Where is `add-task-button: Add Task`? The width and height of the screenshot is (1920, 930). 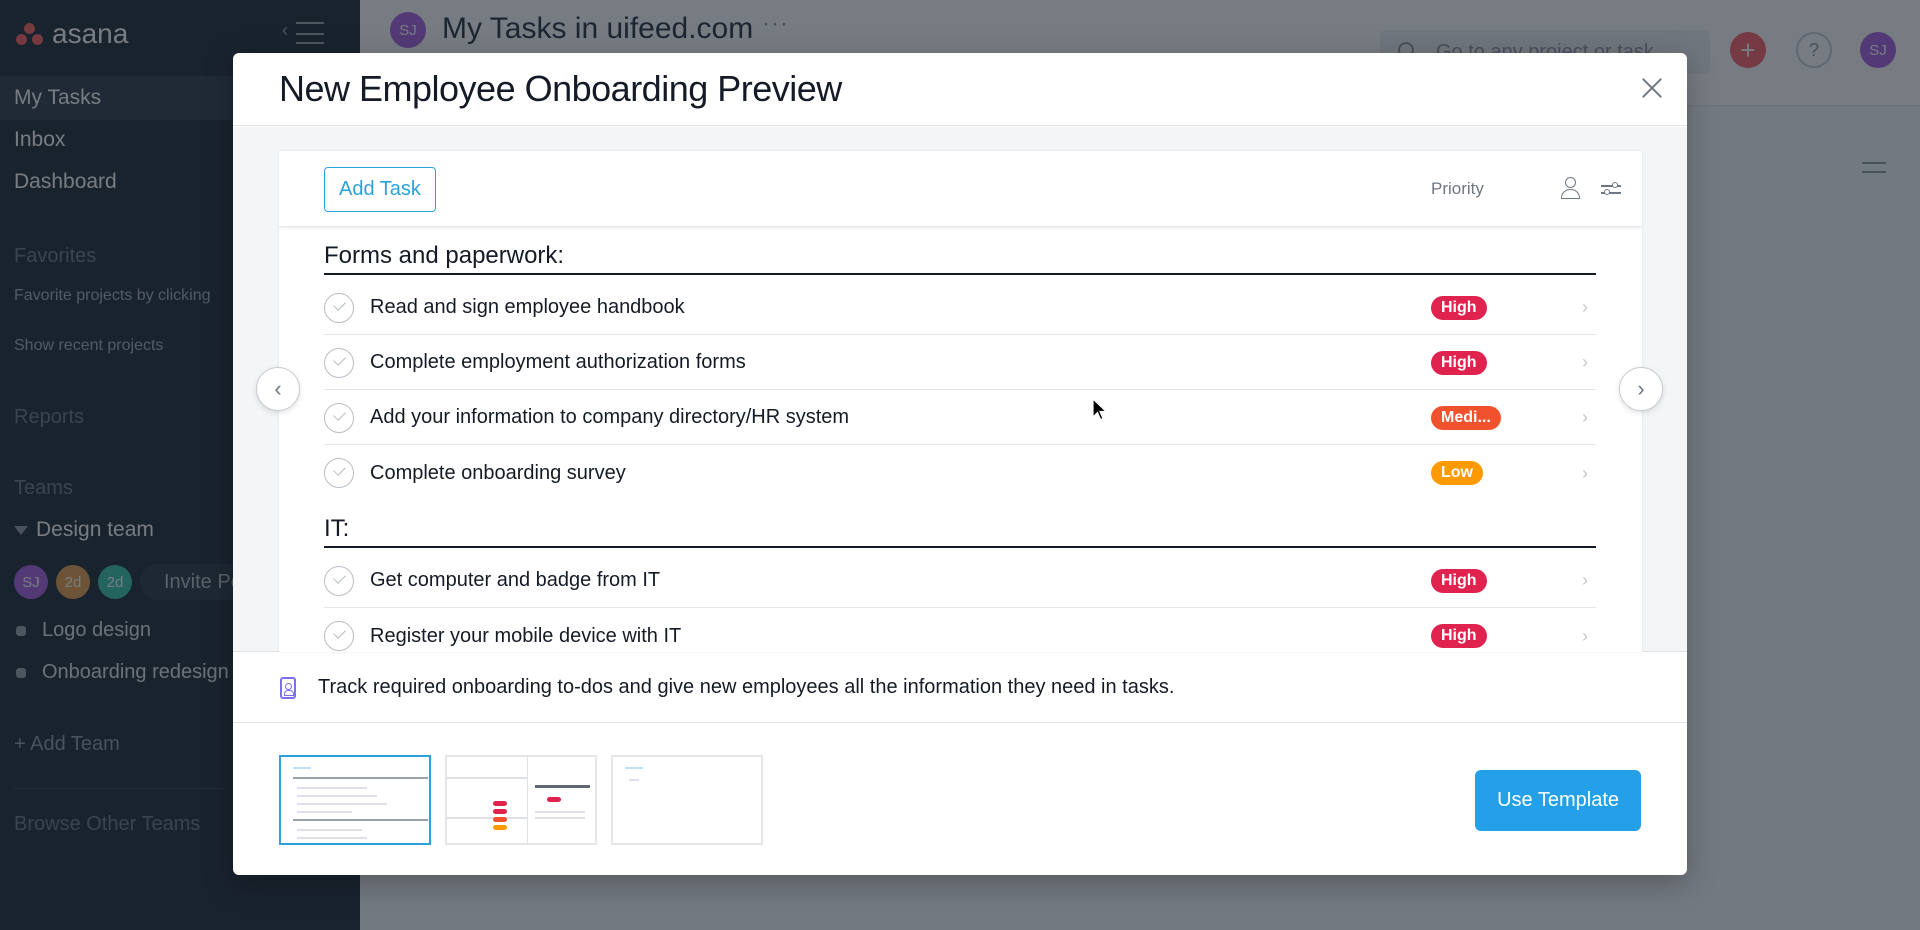 add-task-button: Add Task is located at coordinates (380, 189).